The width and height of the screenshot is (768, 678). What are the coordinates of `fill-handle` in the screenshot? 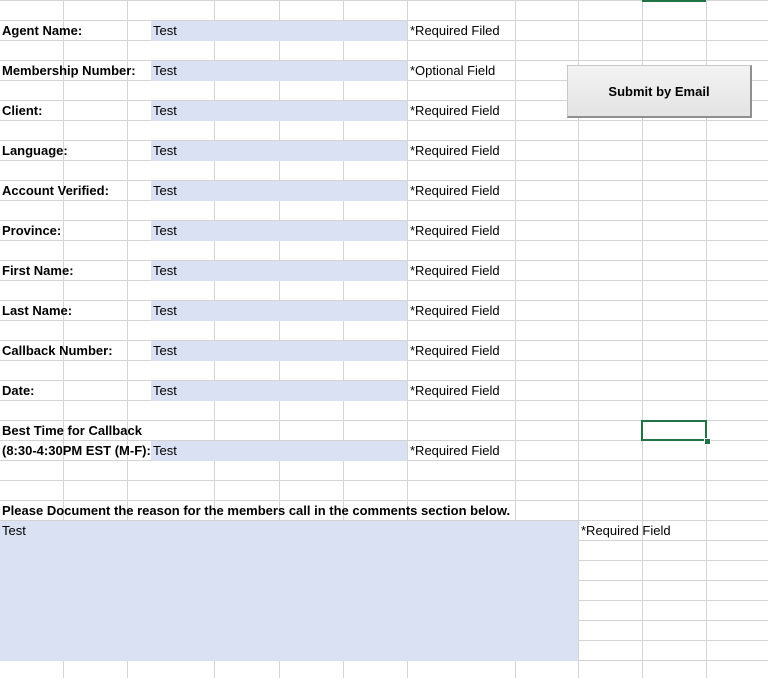 It's located at (707, 441).